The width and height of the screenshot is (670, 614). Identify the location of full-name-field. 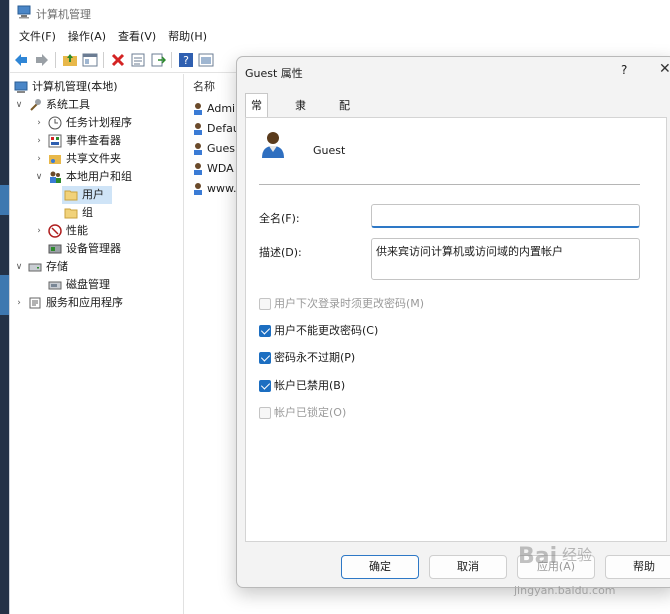
(505, 216).